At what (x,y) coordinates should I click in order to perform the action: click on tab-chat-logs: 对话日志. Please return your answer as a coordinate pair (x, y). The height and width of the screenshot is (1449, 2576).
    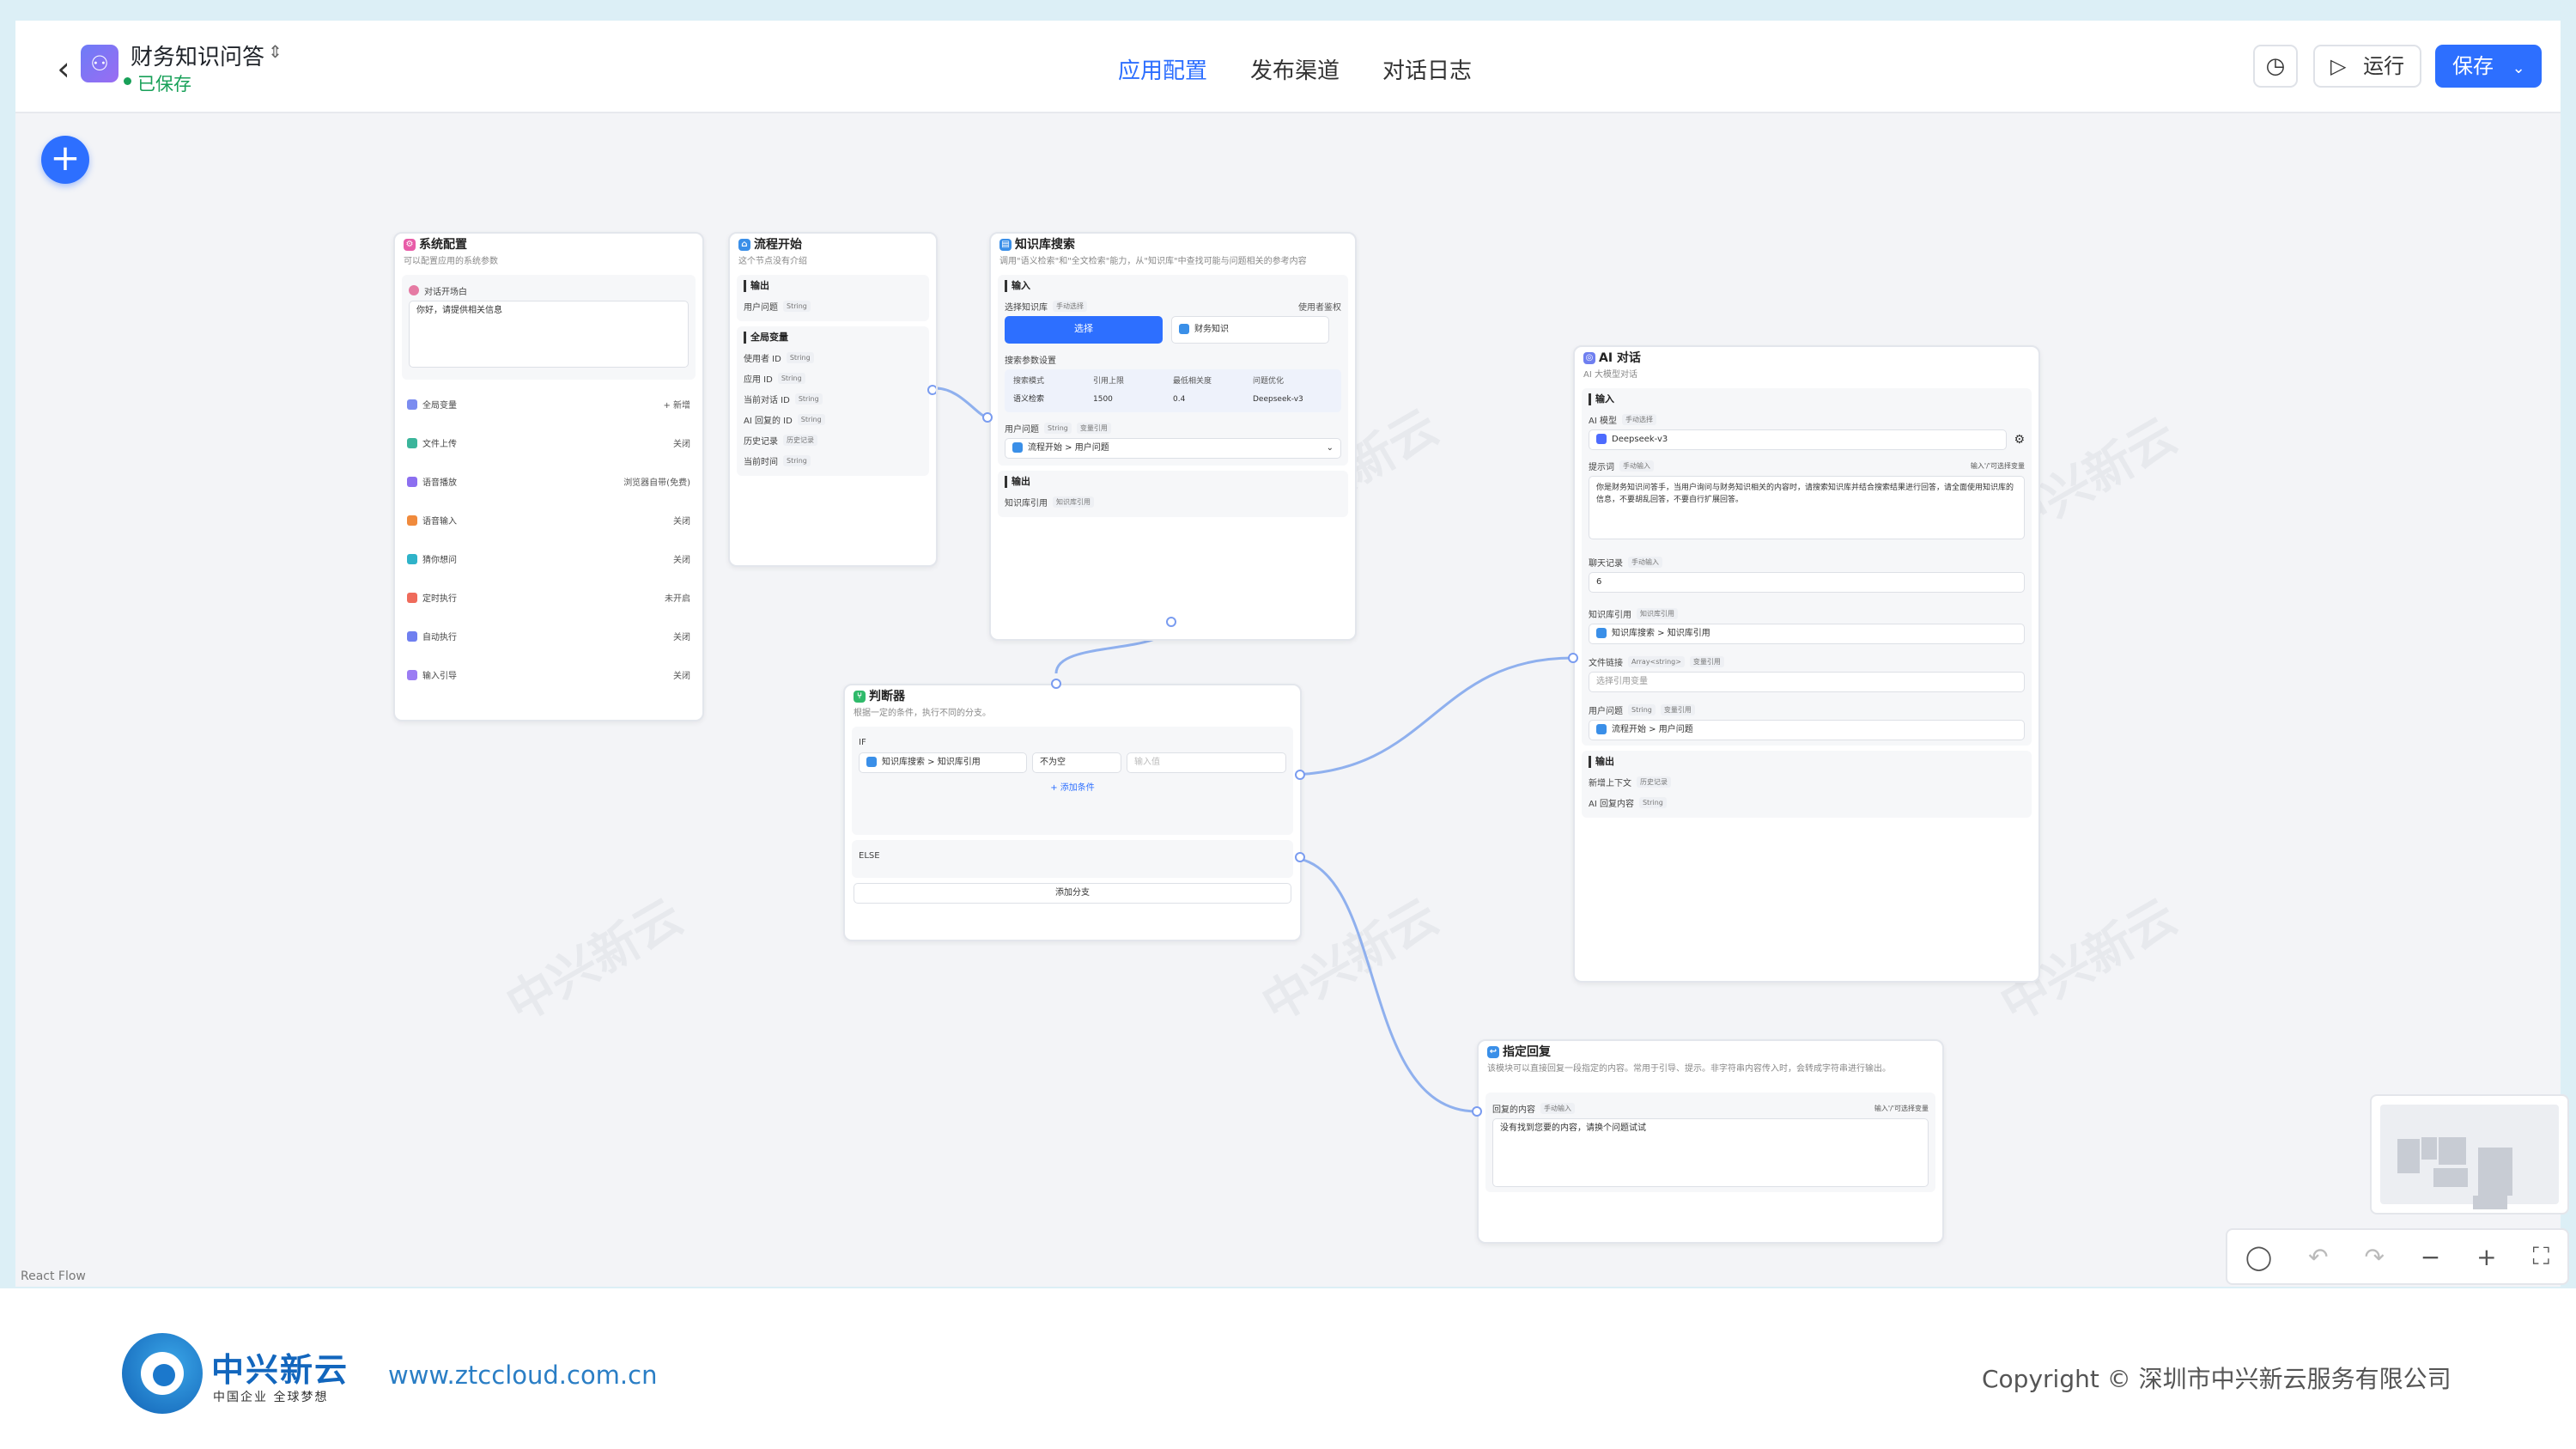
    Looking at the image, I should click on (1427, 69).